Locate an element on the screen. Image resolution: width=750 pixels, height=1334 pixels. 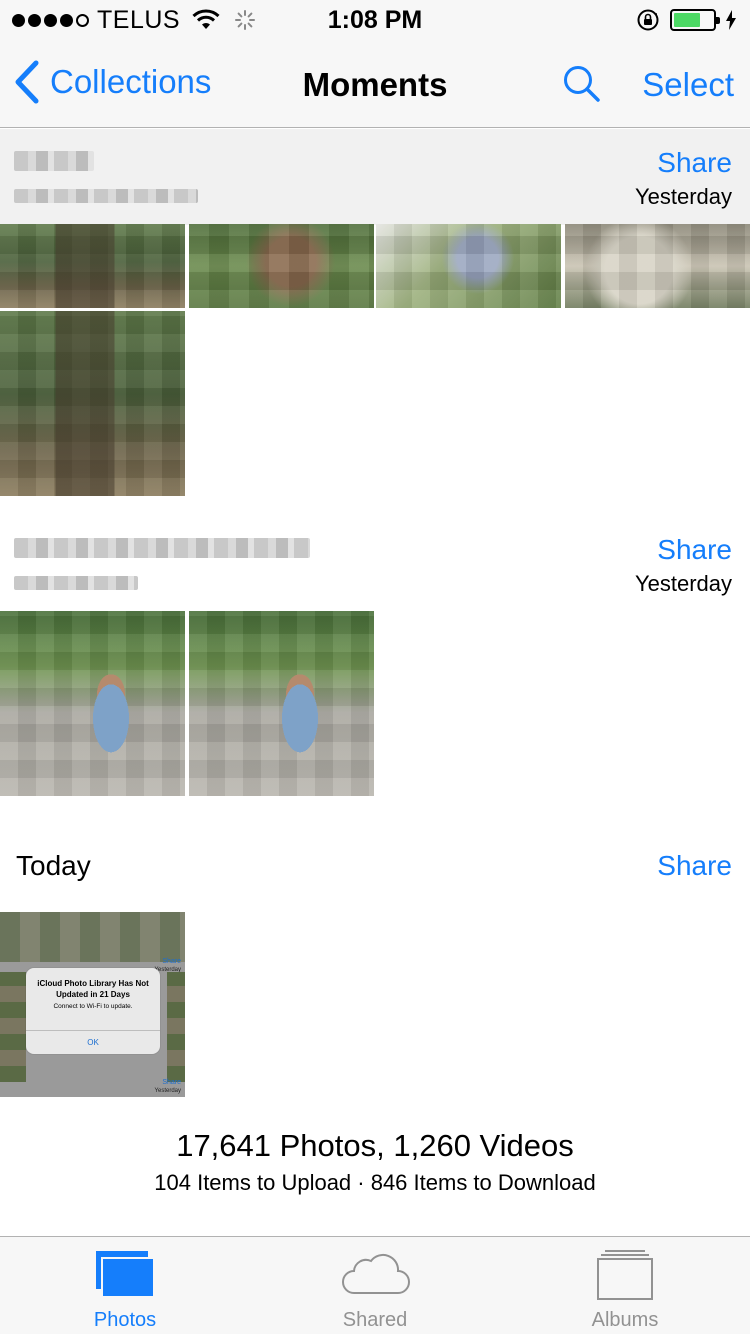
orientation-lock-icon is located at coordinates (648, 20).